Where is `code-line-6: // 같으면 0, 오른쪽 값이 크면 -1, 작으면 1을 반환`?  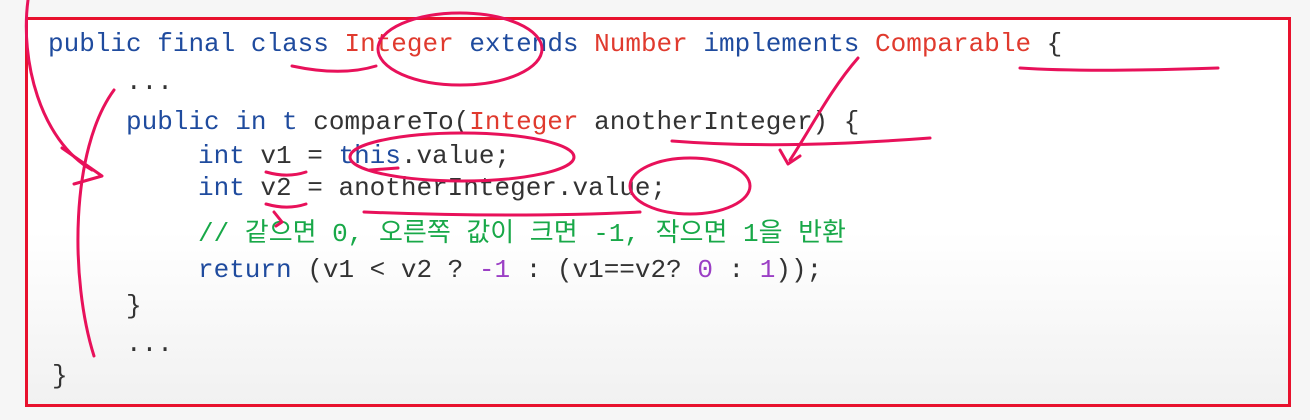
code-line-6: // 같으면 0, 오른쪽 값이 크면 -1, 작으면 1을 반환 is located at coordinates (522, 234).